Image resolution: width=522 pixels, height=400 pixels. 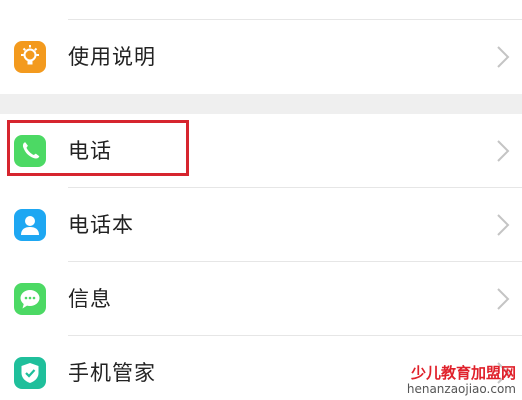 I want to click on watermark-name: 少儿教育加盟网, so click(x=463, y=373).